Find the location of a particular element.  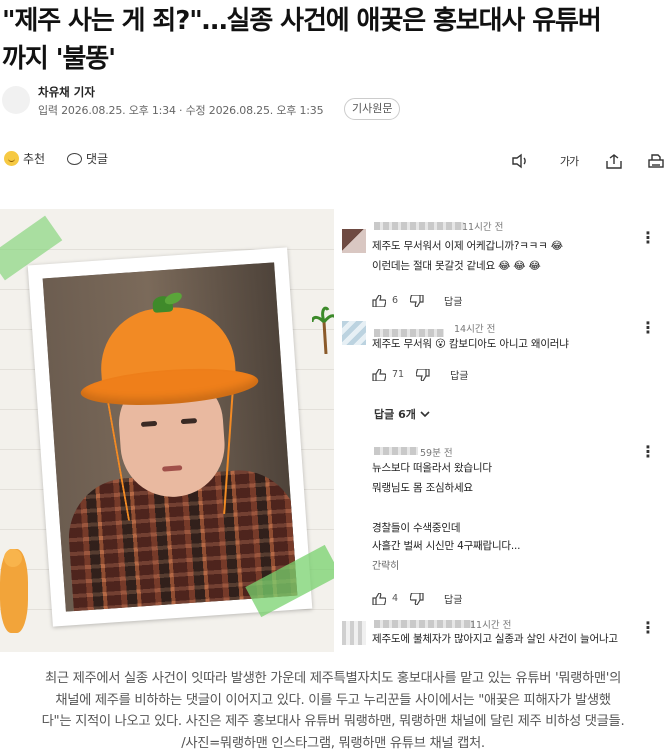

comment-label: 댓글 is located at coordinates (97, 159).